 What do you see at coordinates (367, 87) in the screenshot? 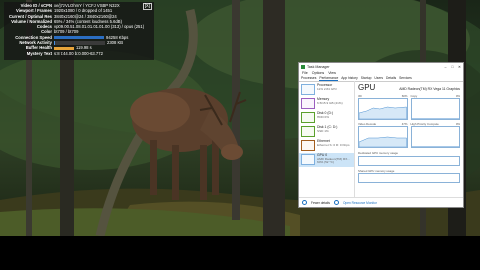
I see `gpu-title: GPU` at bounding box center [367, 87].